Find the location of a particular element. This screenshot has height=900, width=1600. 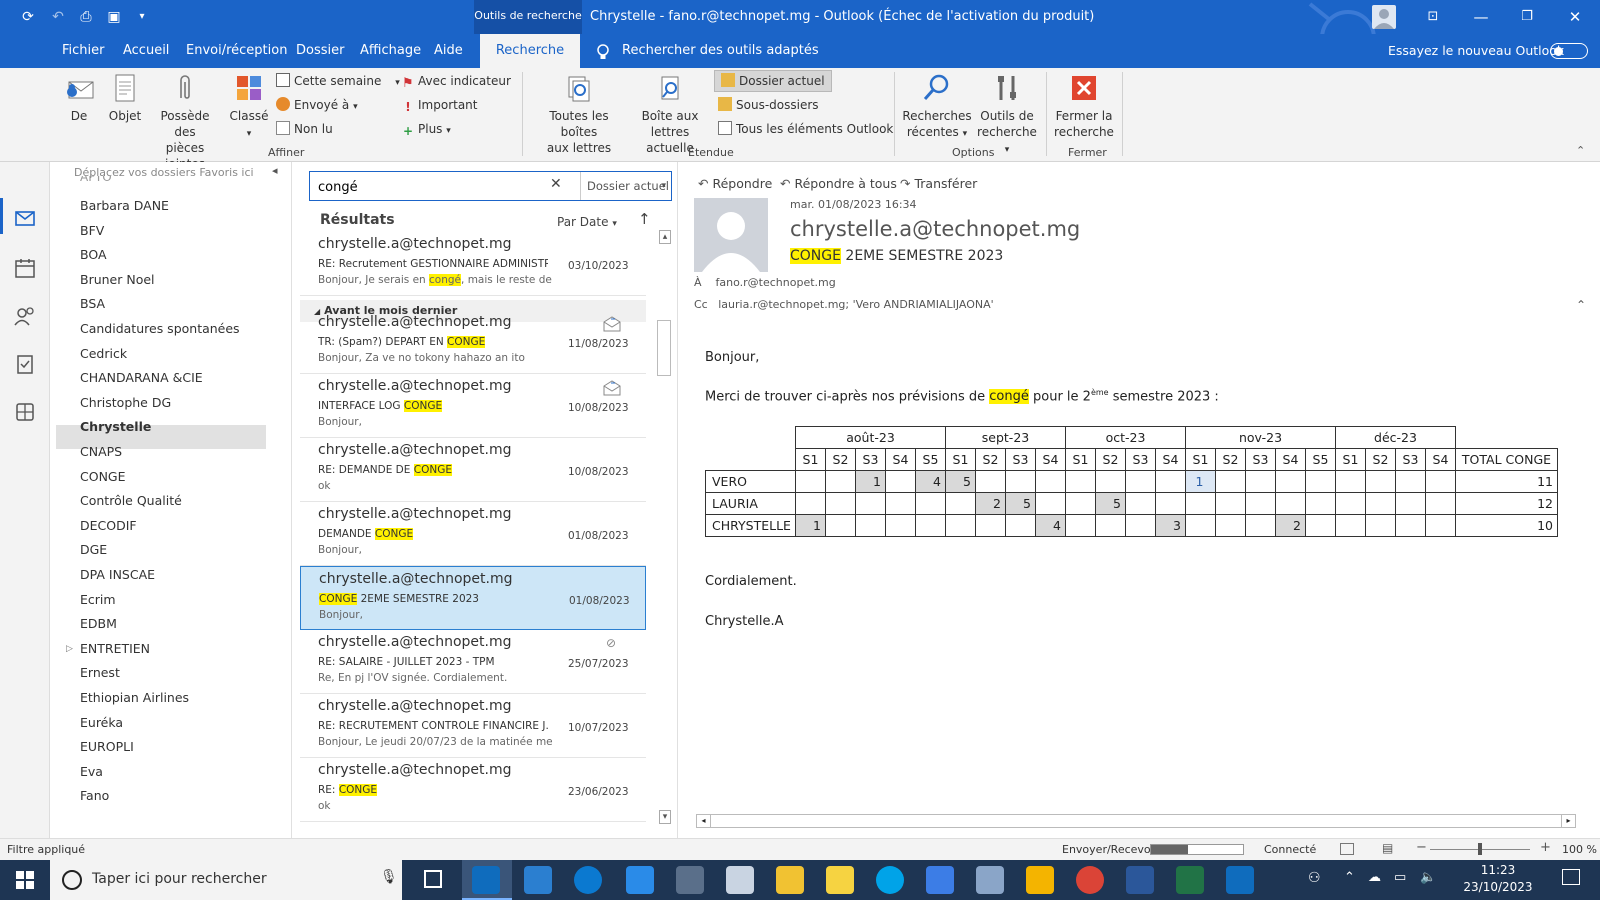

message-list-scrollbar: ▴ ▾ is located at coordinates (664, 530).